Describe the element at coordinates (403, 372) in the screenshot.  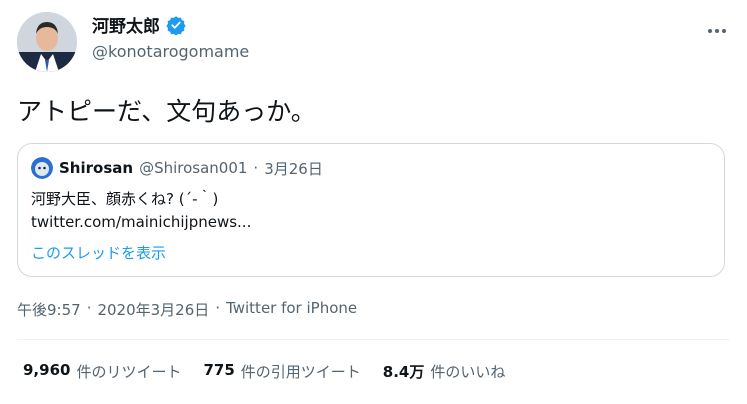
I see `likes-count: 8.4万` at that location.